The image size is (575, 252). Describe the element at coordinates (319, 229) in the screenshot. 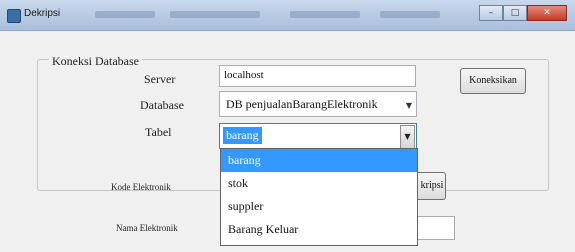

I see `dropdown-option-barang-keluar: Barang Keluar` at that location.